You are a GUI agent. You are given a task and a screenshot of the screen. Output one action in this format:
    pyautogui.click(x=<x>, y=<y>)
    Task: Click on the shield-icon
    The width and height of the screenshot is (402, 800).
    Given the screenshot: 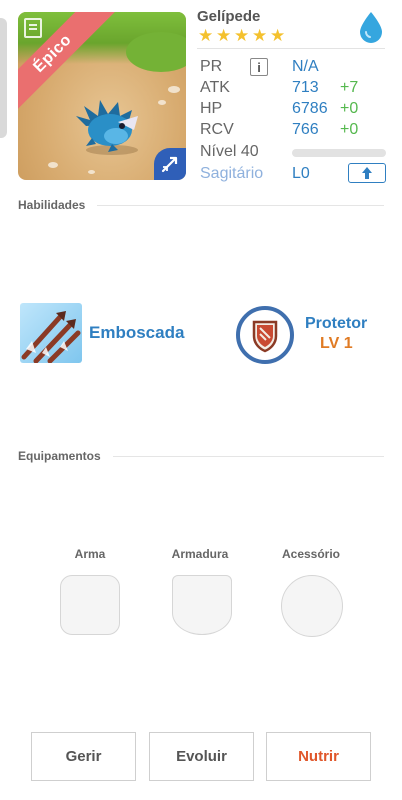 What is the action you would take?
    pyautogui.click(x=265, y=336)
    